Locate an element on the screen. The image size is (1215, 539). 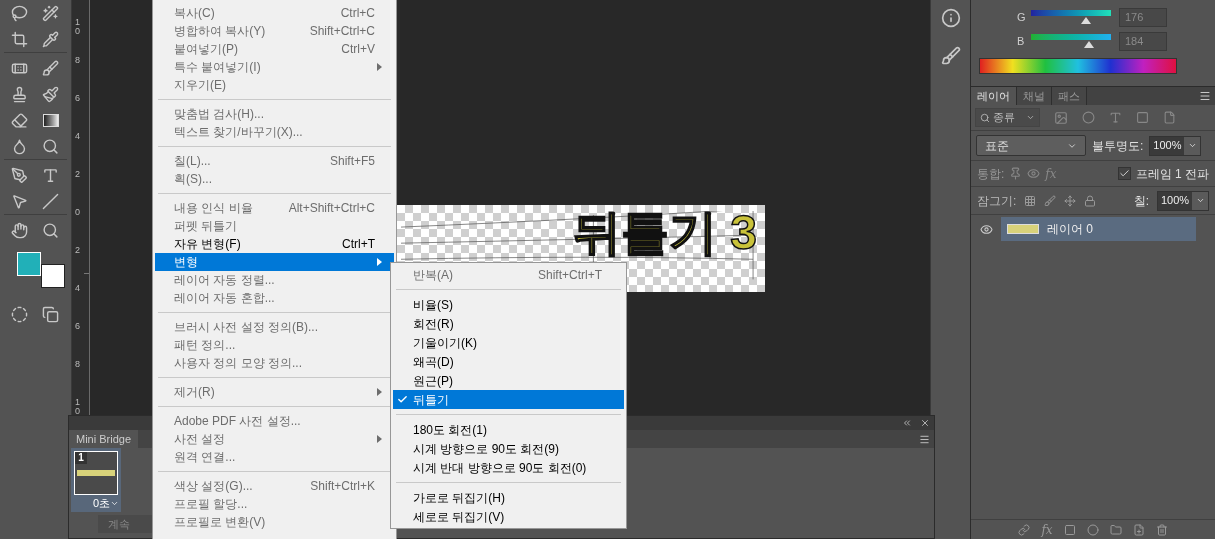
panel-tab: Mini Bridge is located at coordinates (104, 439).